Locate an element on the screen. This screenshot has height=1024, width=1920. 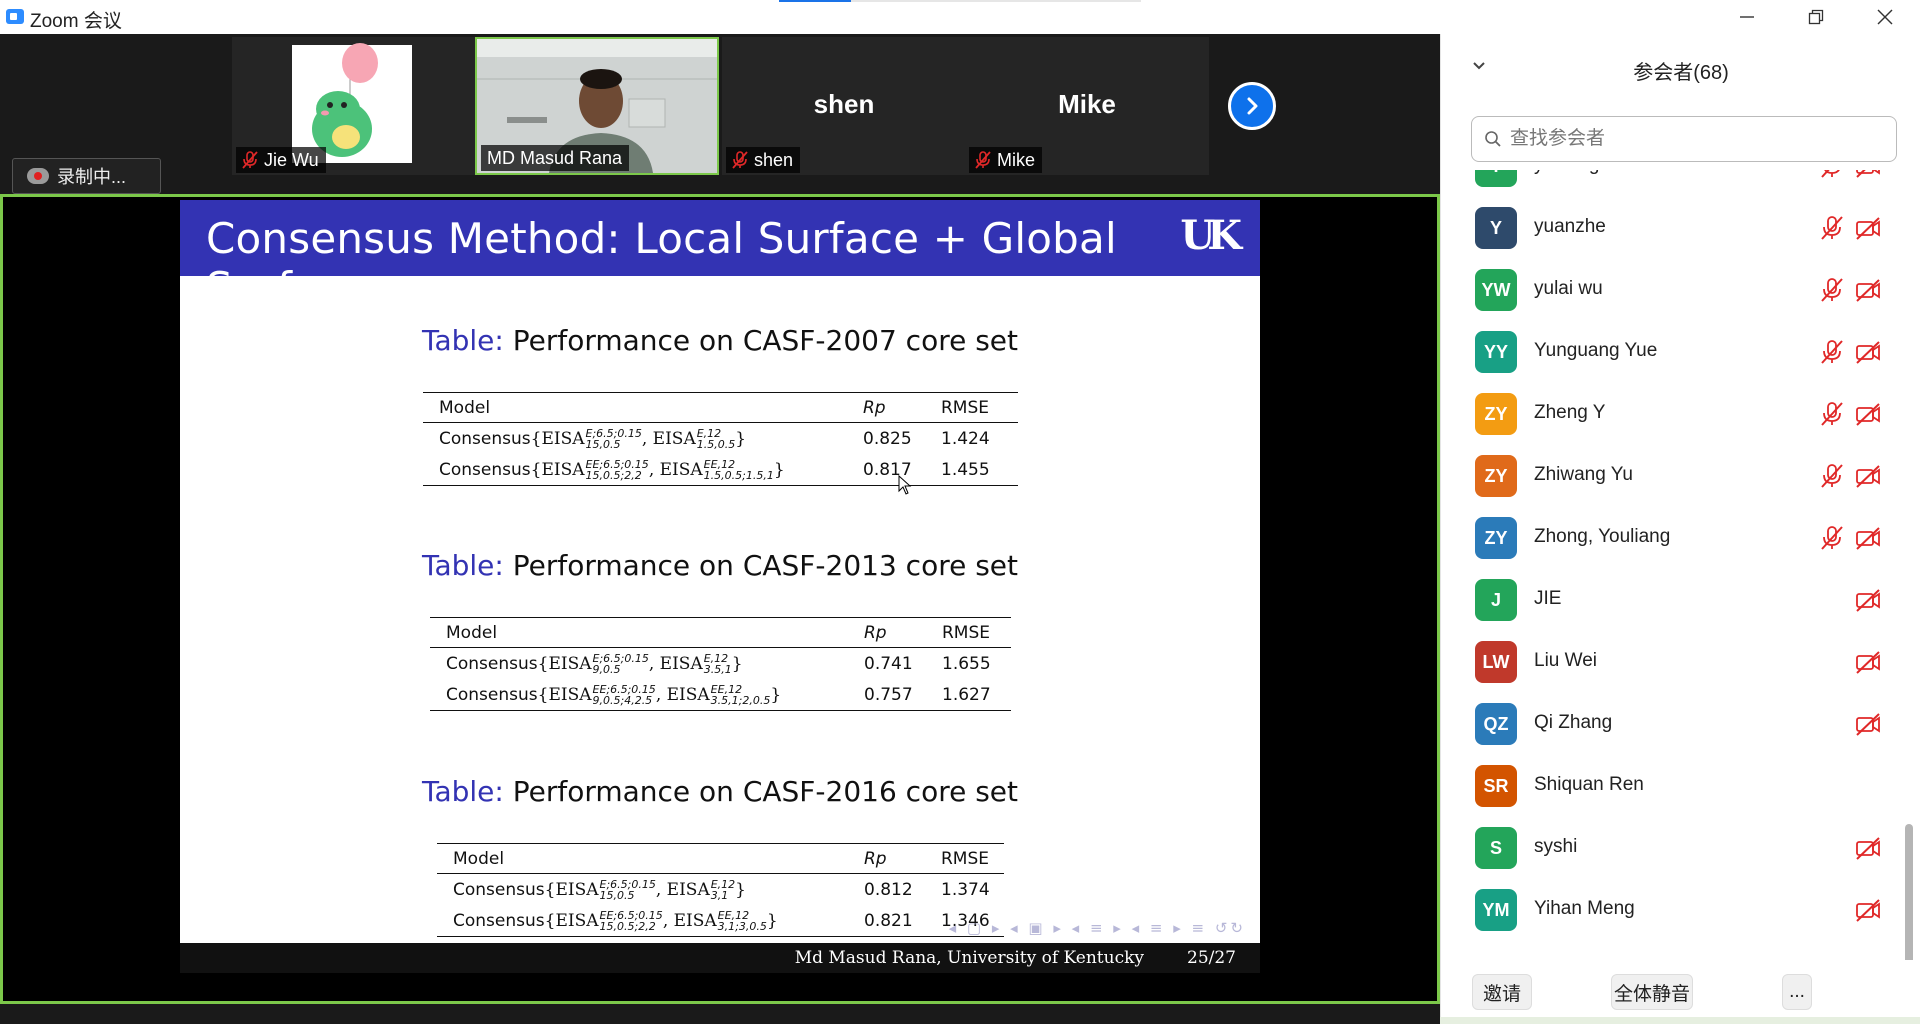
model-subscript: 15,0.5 is located at coordinates (617, 895).